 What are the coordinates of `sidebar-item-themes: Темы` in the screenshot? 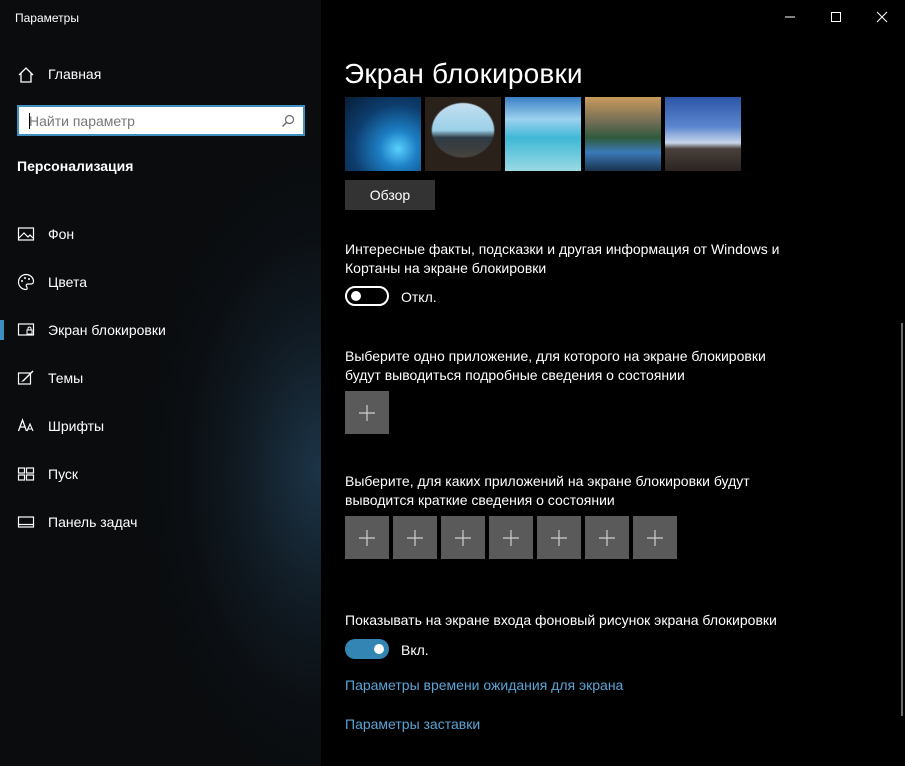 It's located at (160, 378).